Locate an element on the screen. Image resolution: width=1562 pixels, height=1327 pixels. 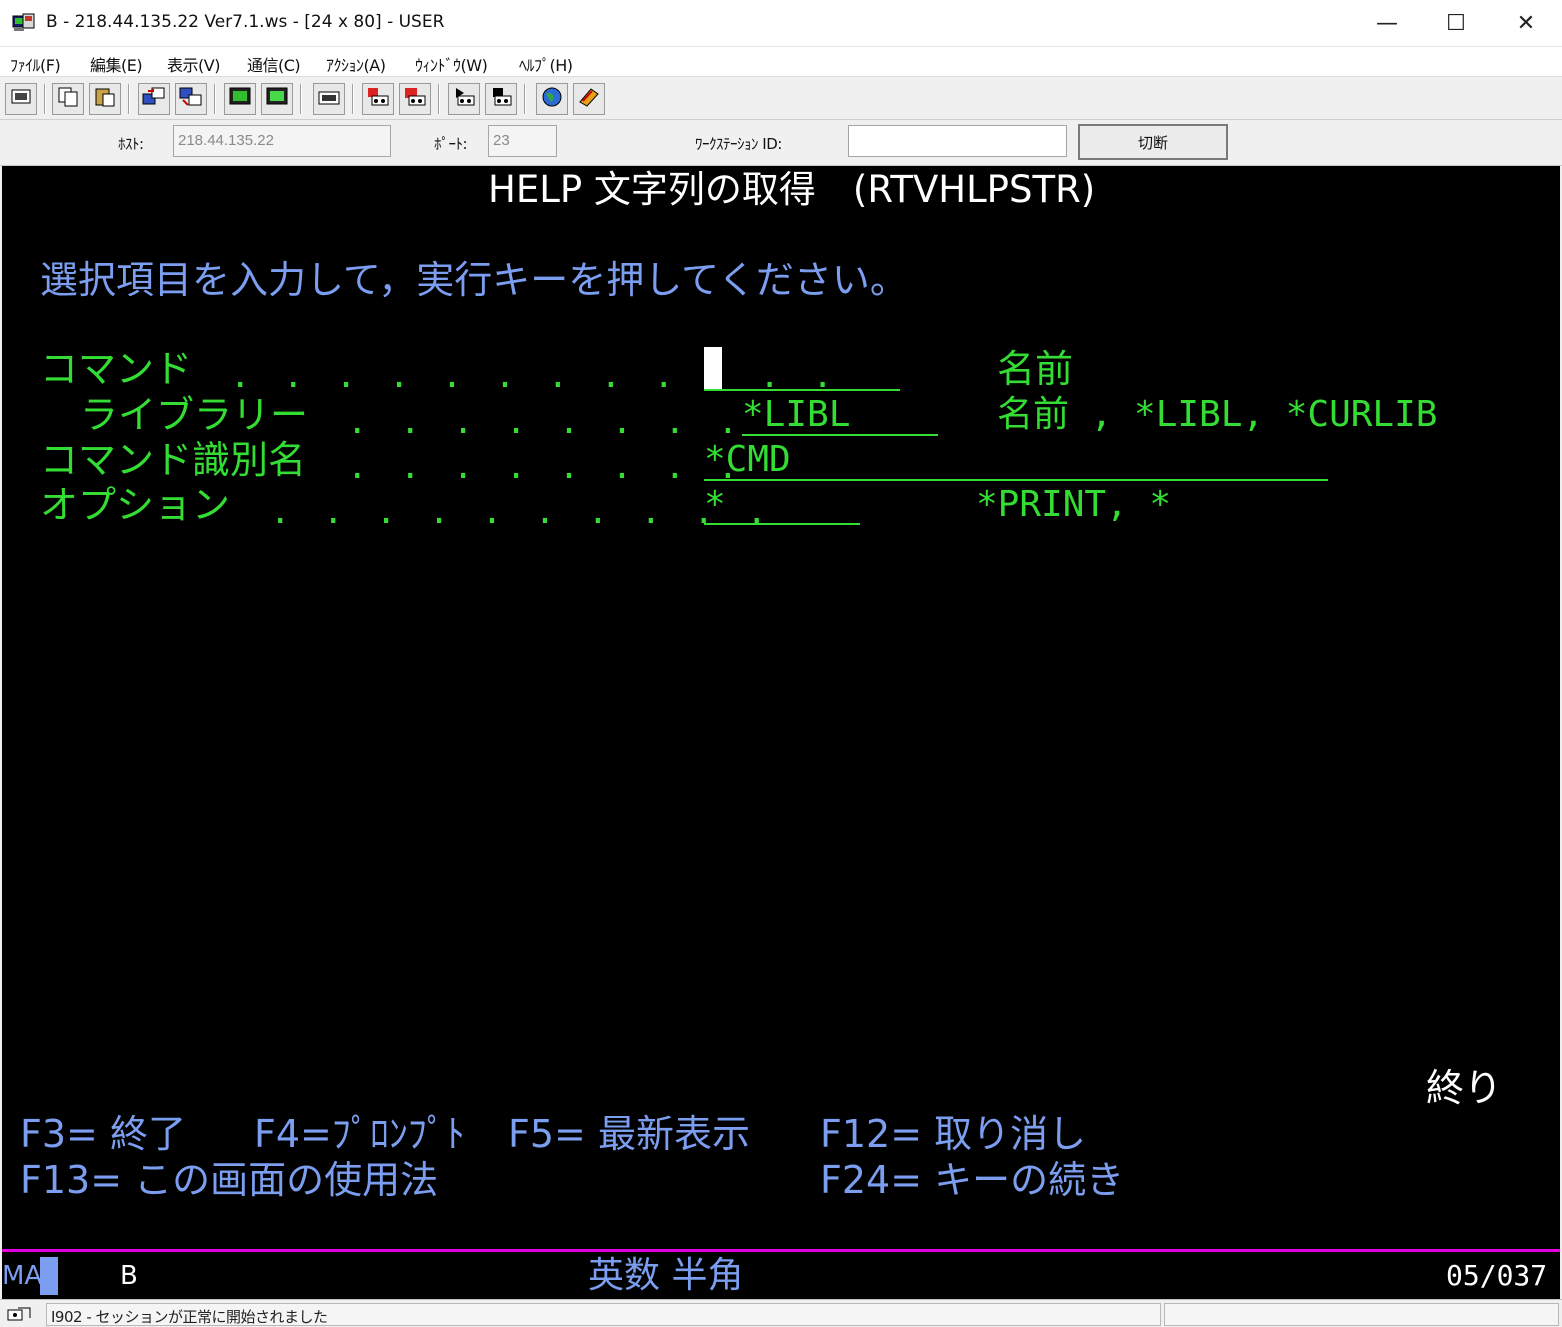
paste-icon is located at coordinates (105, 99).